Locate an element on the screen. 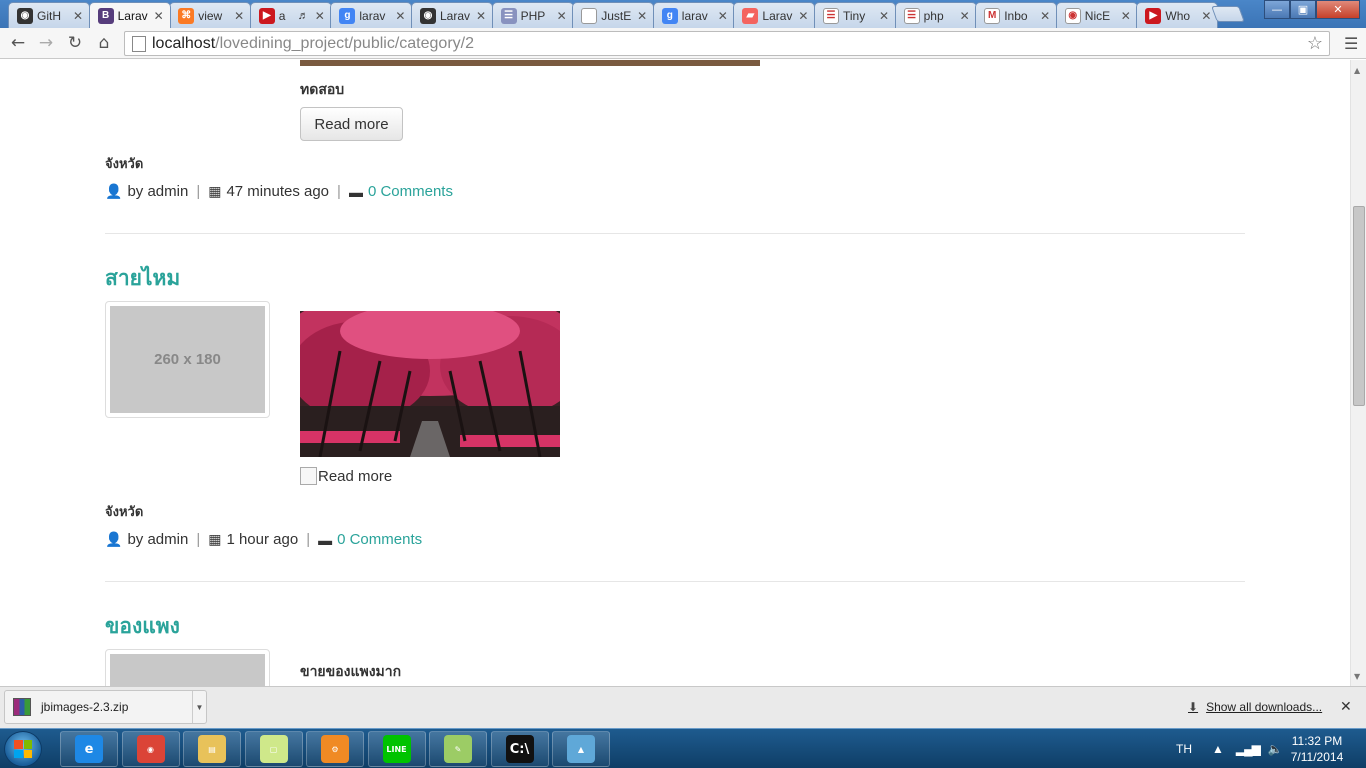  tab-7: JustE ✕ is located at coordinates (613, 15).